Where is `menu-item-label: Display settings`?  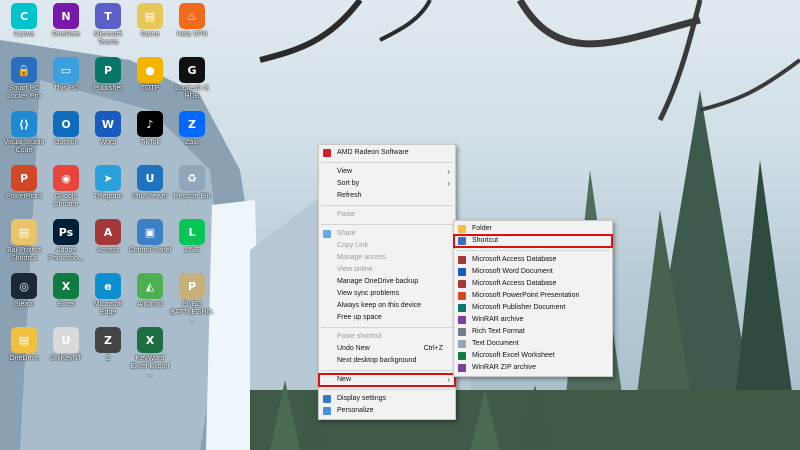 menu-item-label: Display settings is located at coordinates (362, 398).